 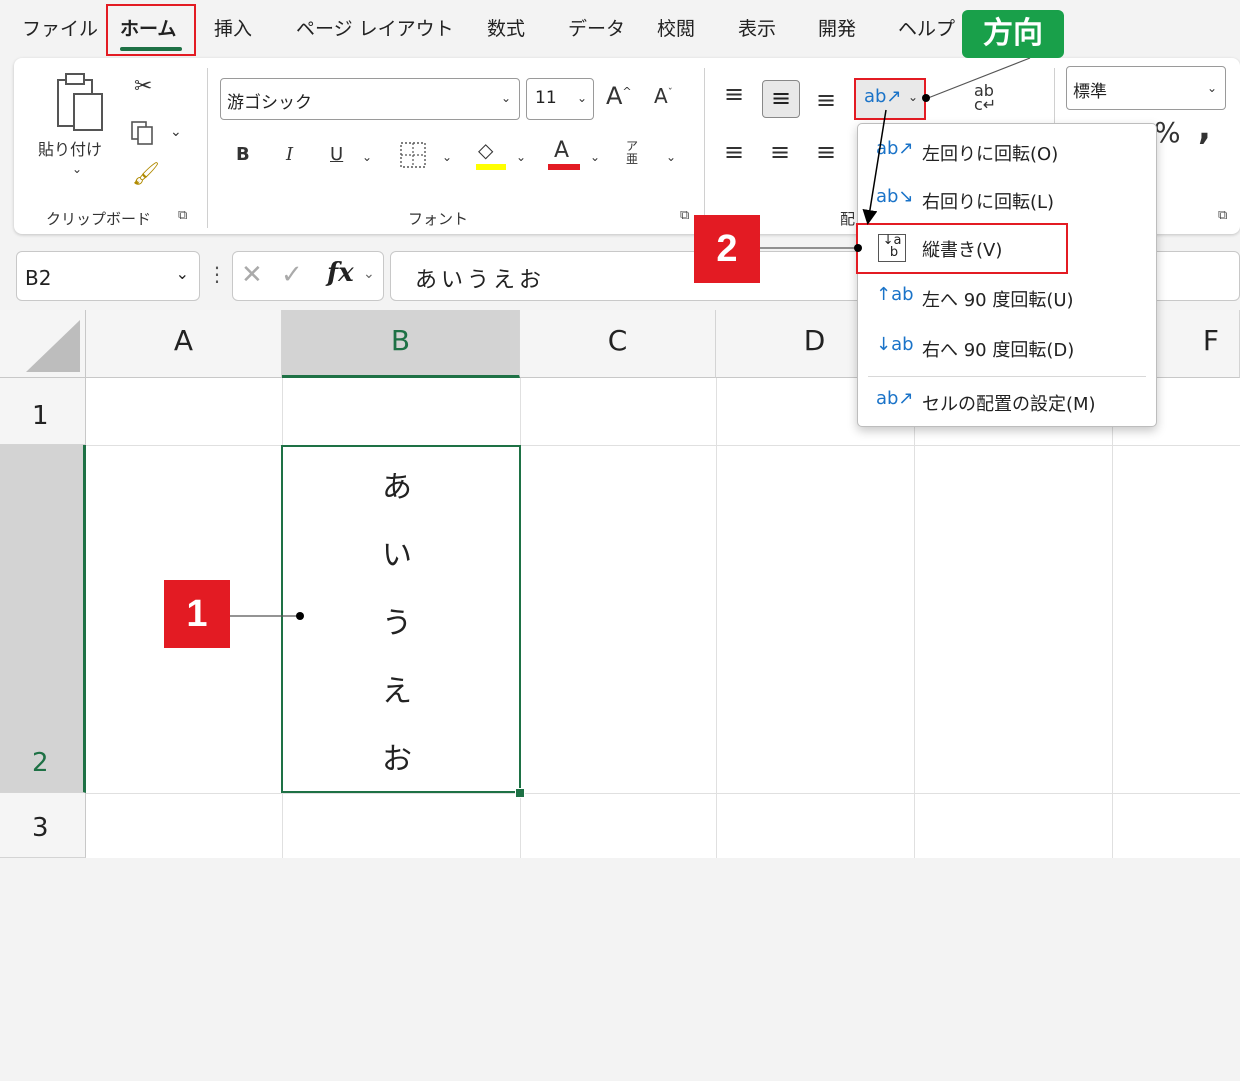 I want to click on step-1-callout: 1, so click(x=197, y=614).